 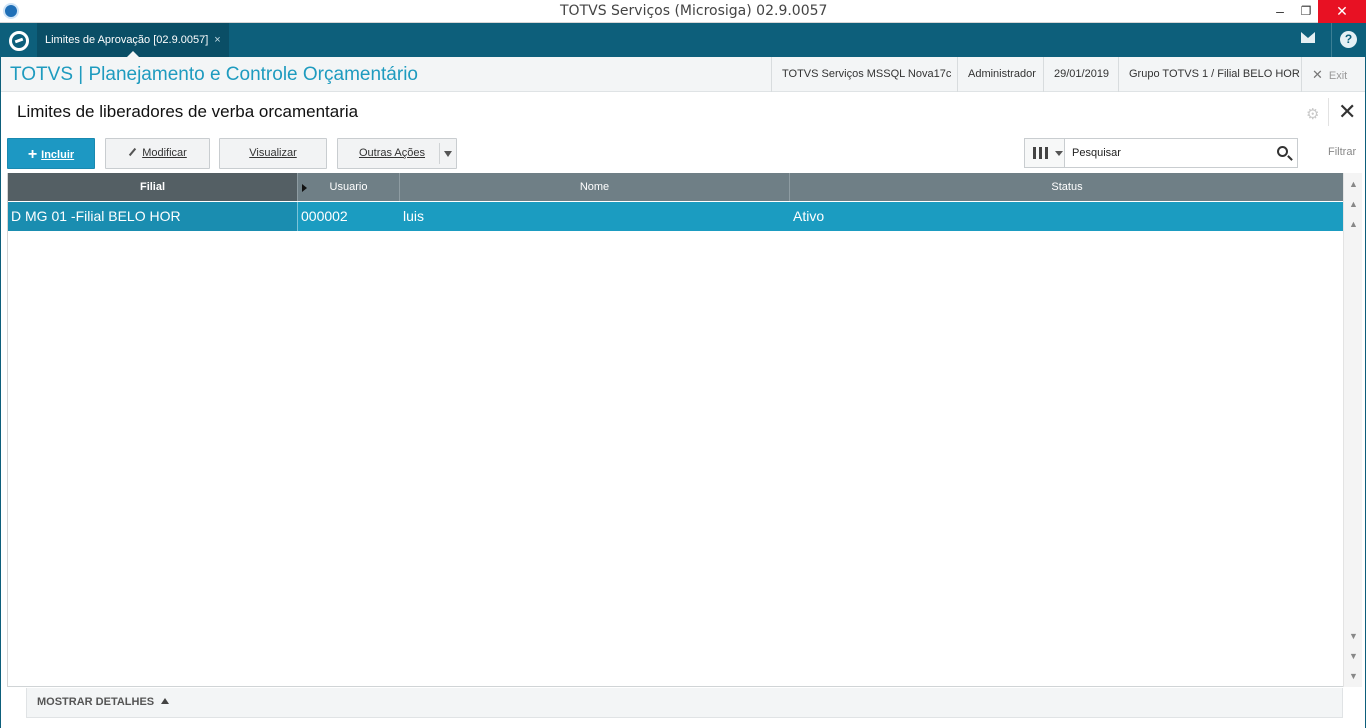 What do you see at coordinates (439, 153) in the screenshot?
I see `dropdown-divider` at bounding box center [439, 153].